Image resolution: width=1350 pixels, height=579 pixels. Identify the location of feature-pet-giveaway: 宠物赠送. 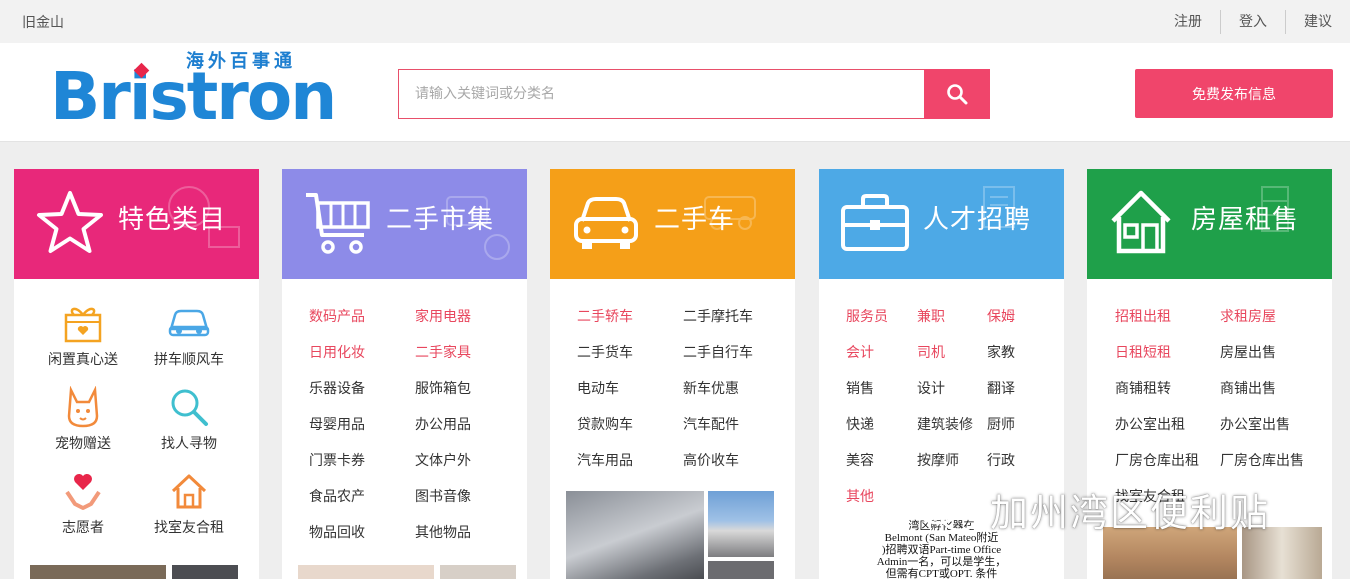
(83, 419).